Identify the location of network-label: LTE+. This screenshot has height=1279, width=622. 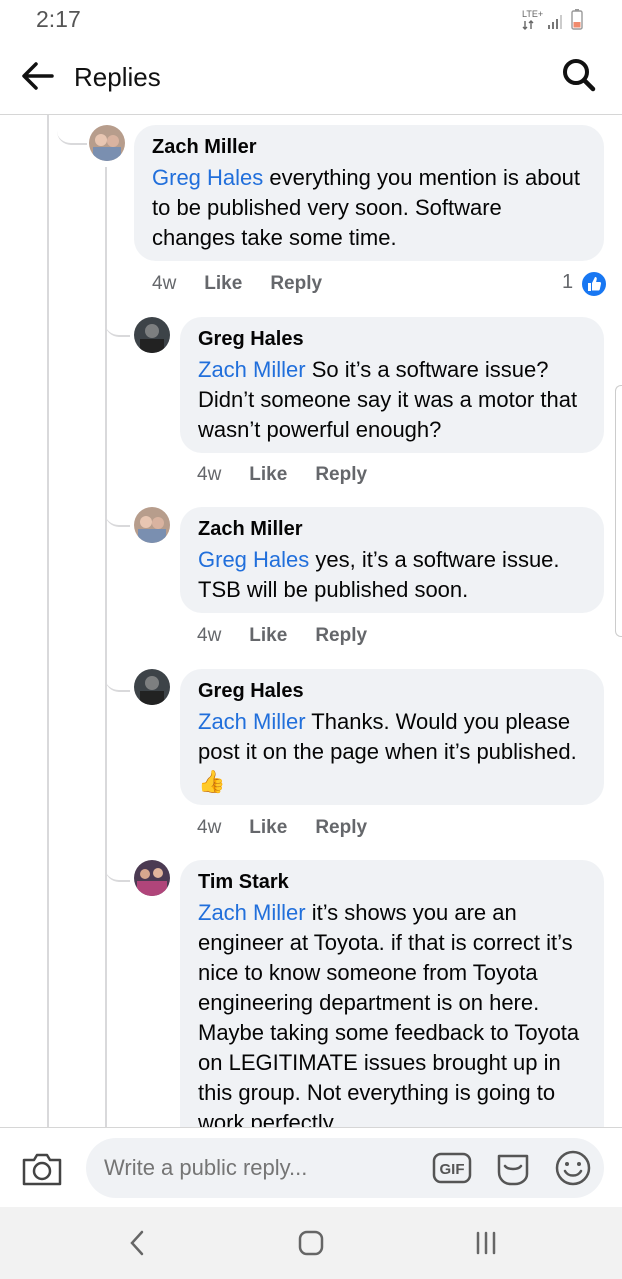
(532, 14).